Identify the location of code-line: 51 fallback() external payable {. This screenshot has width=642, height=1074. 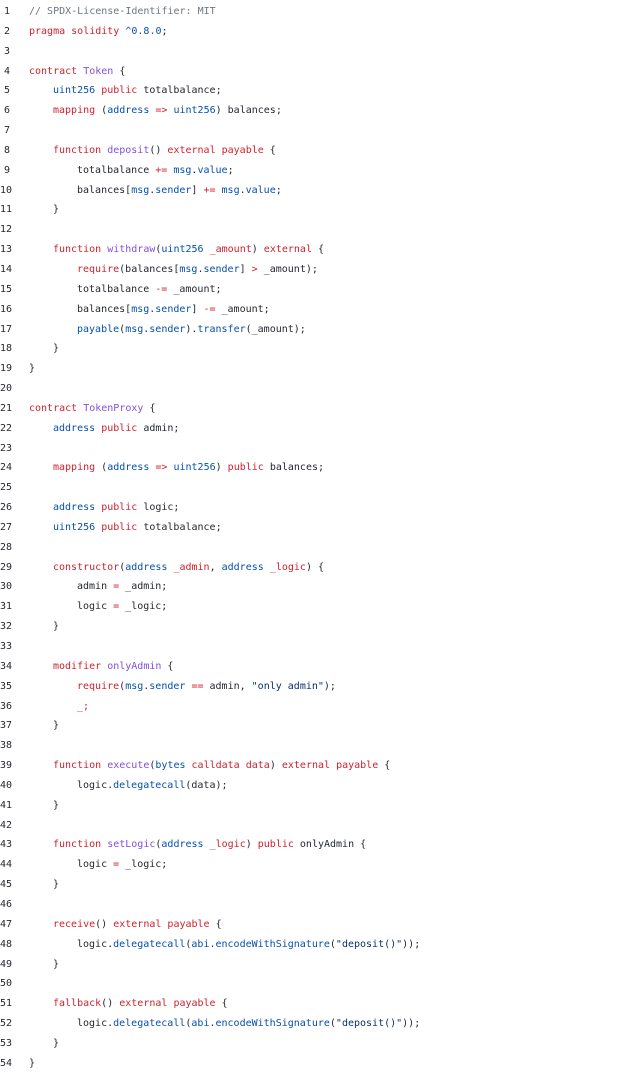
(321, 1004).